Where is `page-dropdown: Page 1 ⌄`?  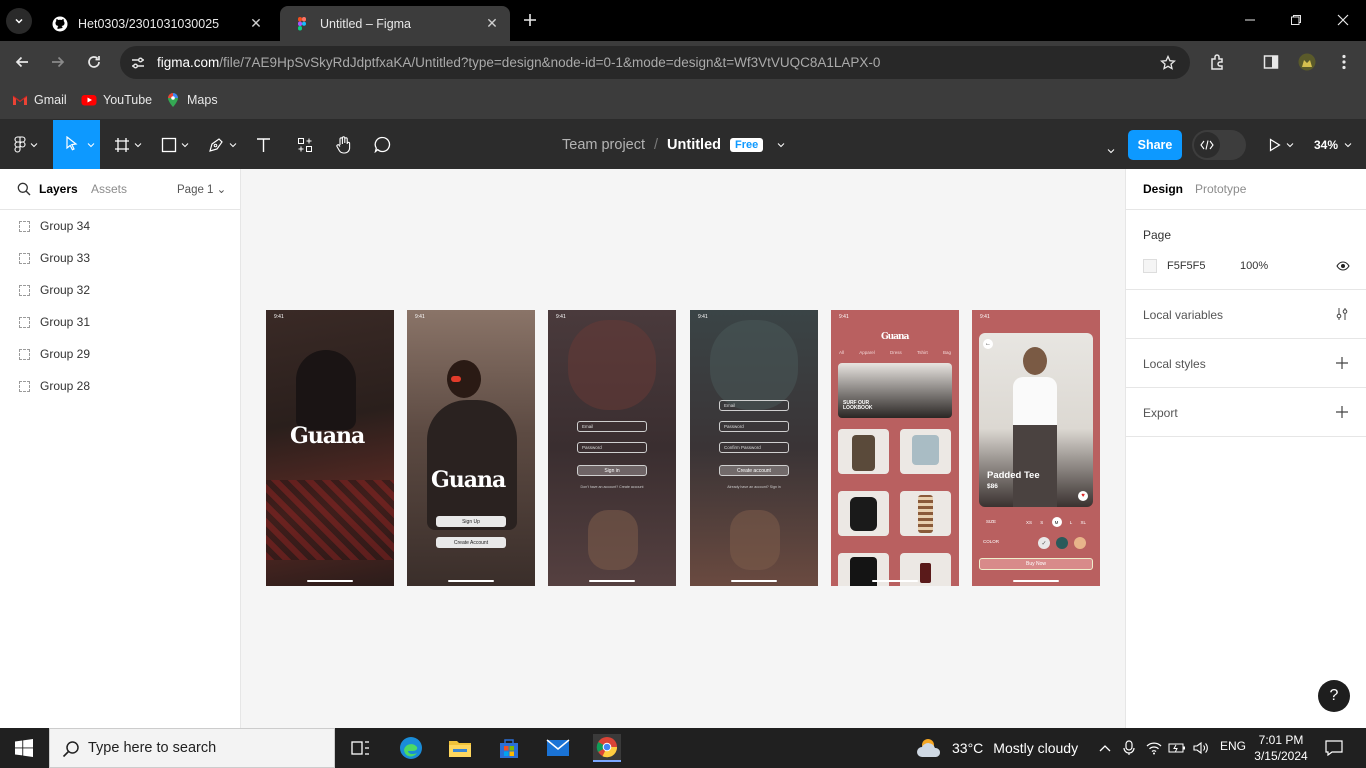 page-dropdown: Page 1 ⌄ is located at coordinates (201, 189).